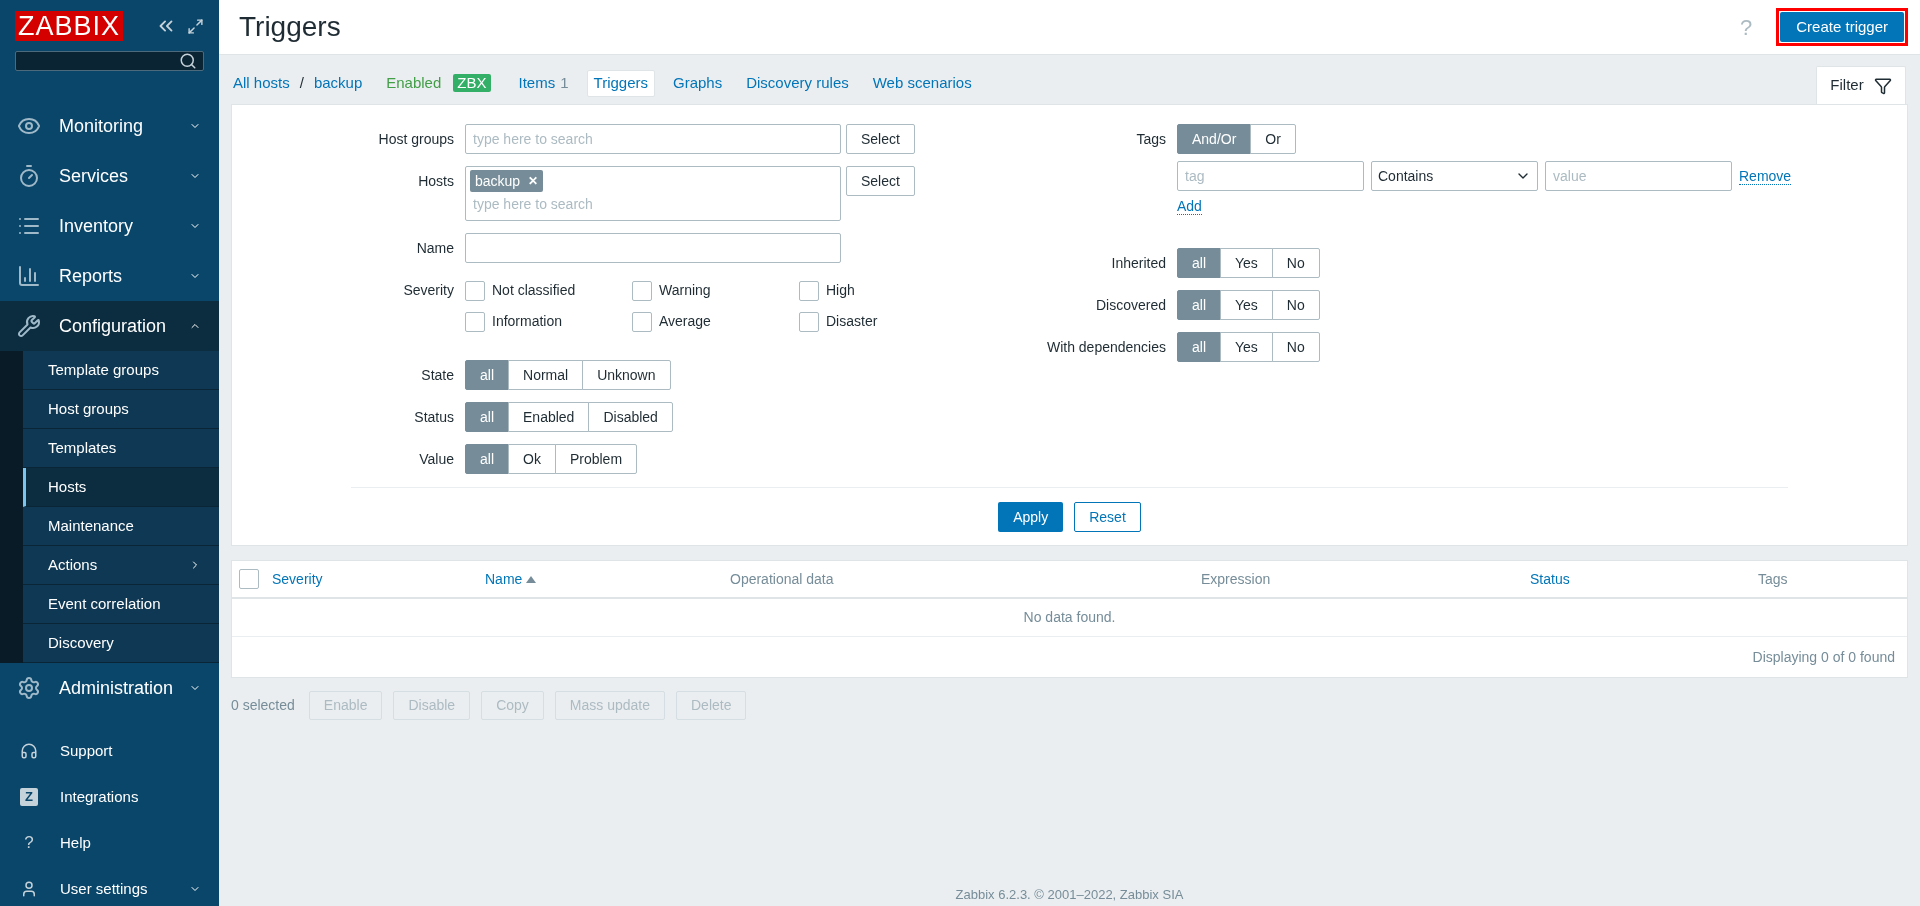  I want to click on segment-option: Normal, so click(546, 375).